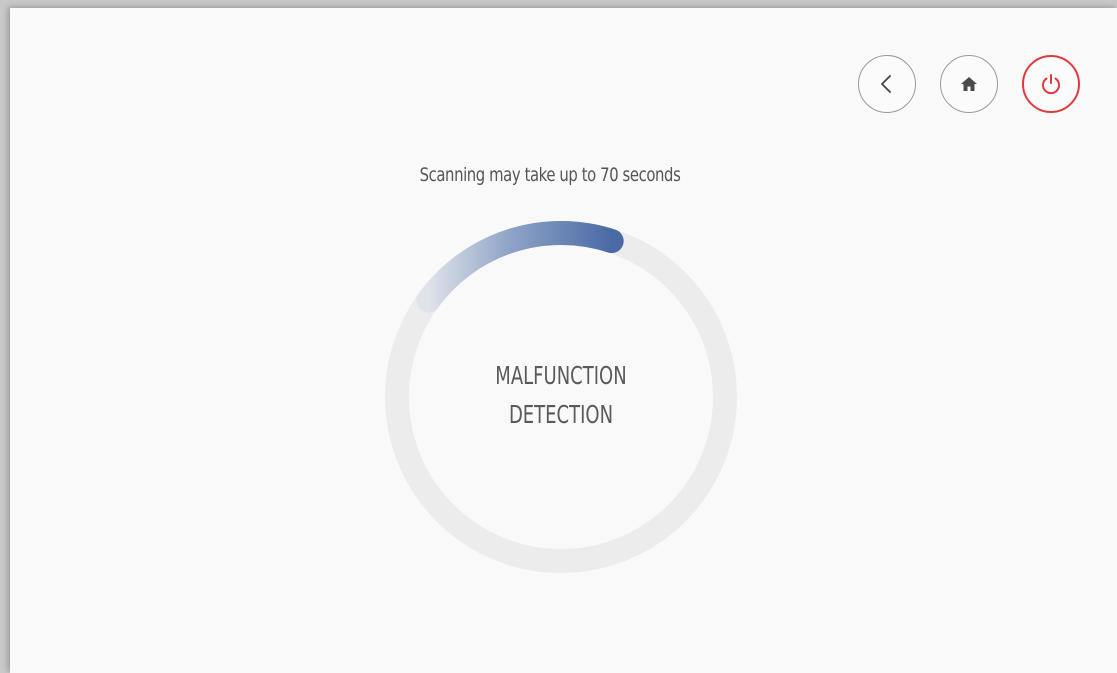  Describe the element at coordinates (550, 175) in the screenshot. I see `scan-duration-note: Scanning may take up to 70 seconds` at that location.